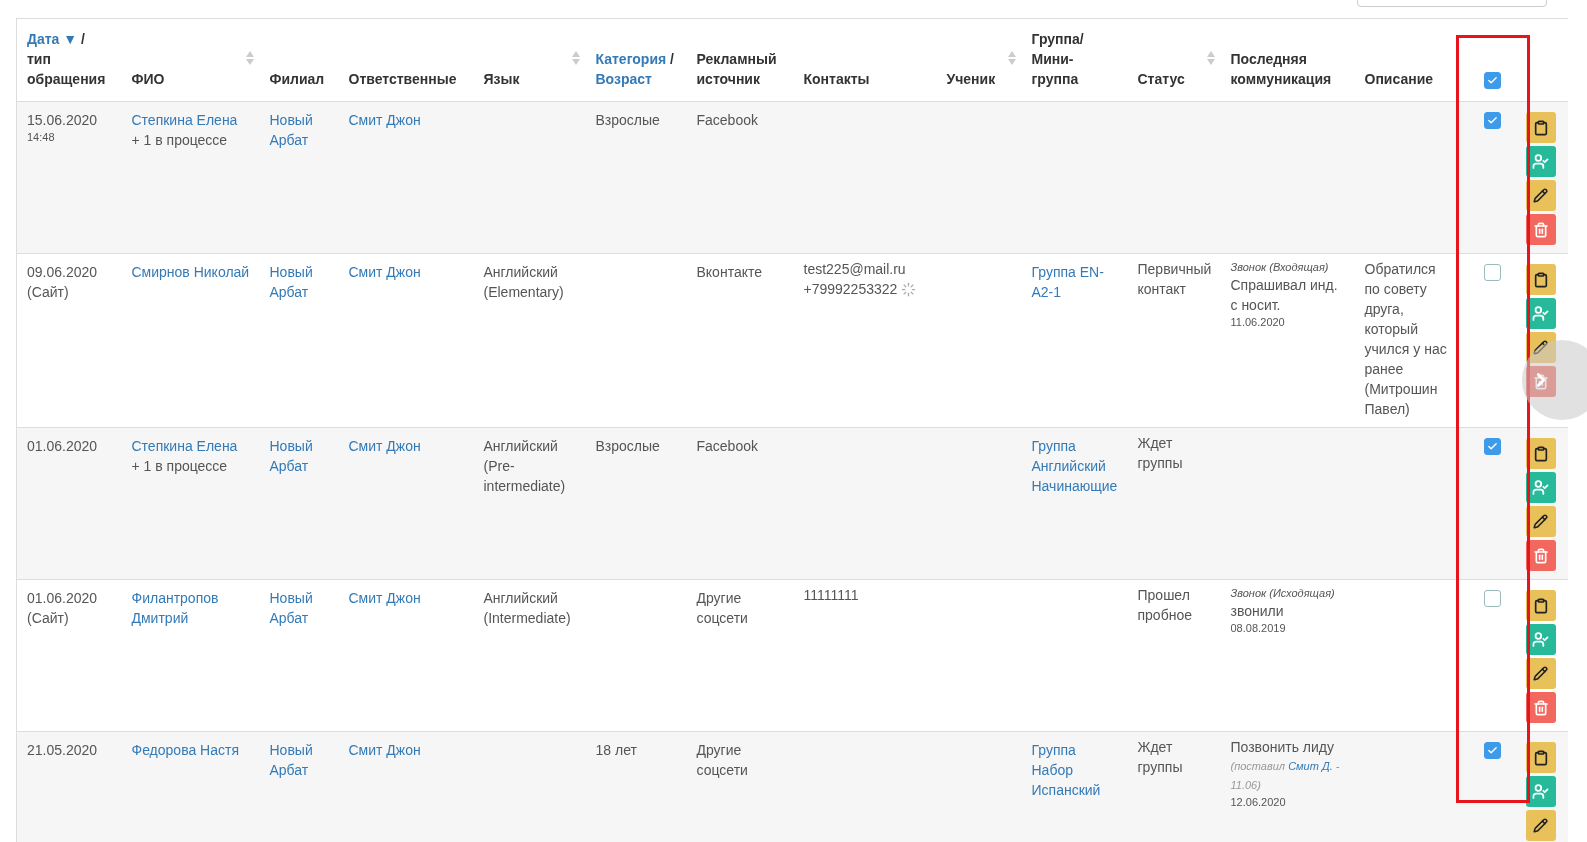 The image size is (1587, 842). I want to click on communication-type-text: Звонок (Исходящая), so click(1283, 593).